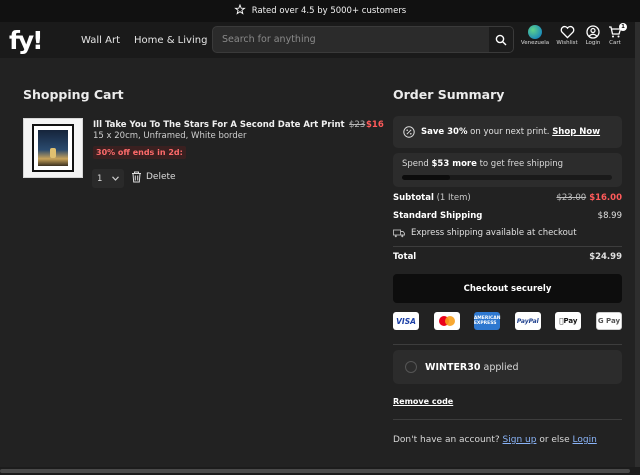  What do you see at coordinates (507, 233) in the screenshot?
I see `express-note: Express shipping available at checkout` at bounding box center [507, 233].